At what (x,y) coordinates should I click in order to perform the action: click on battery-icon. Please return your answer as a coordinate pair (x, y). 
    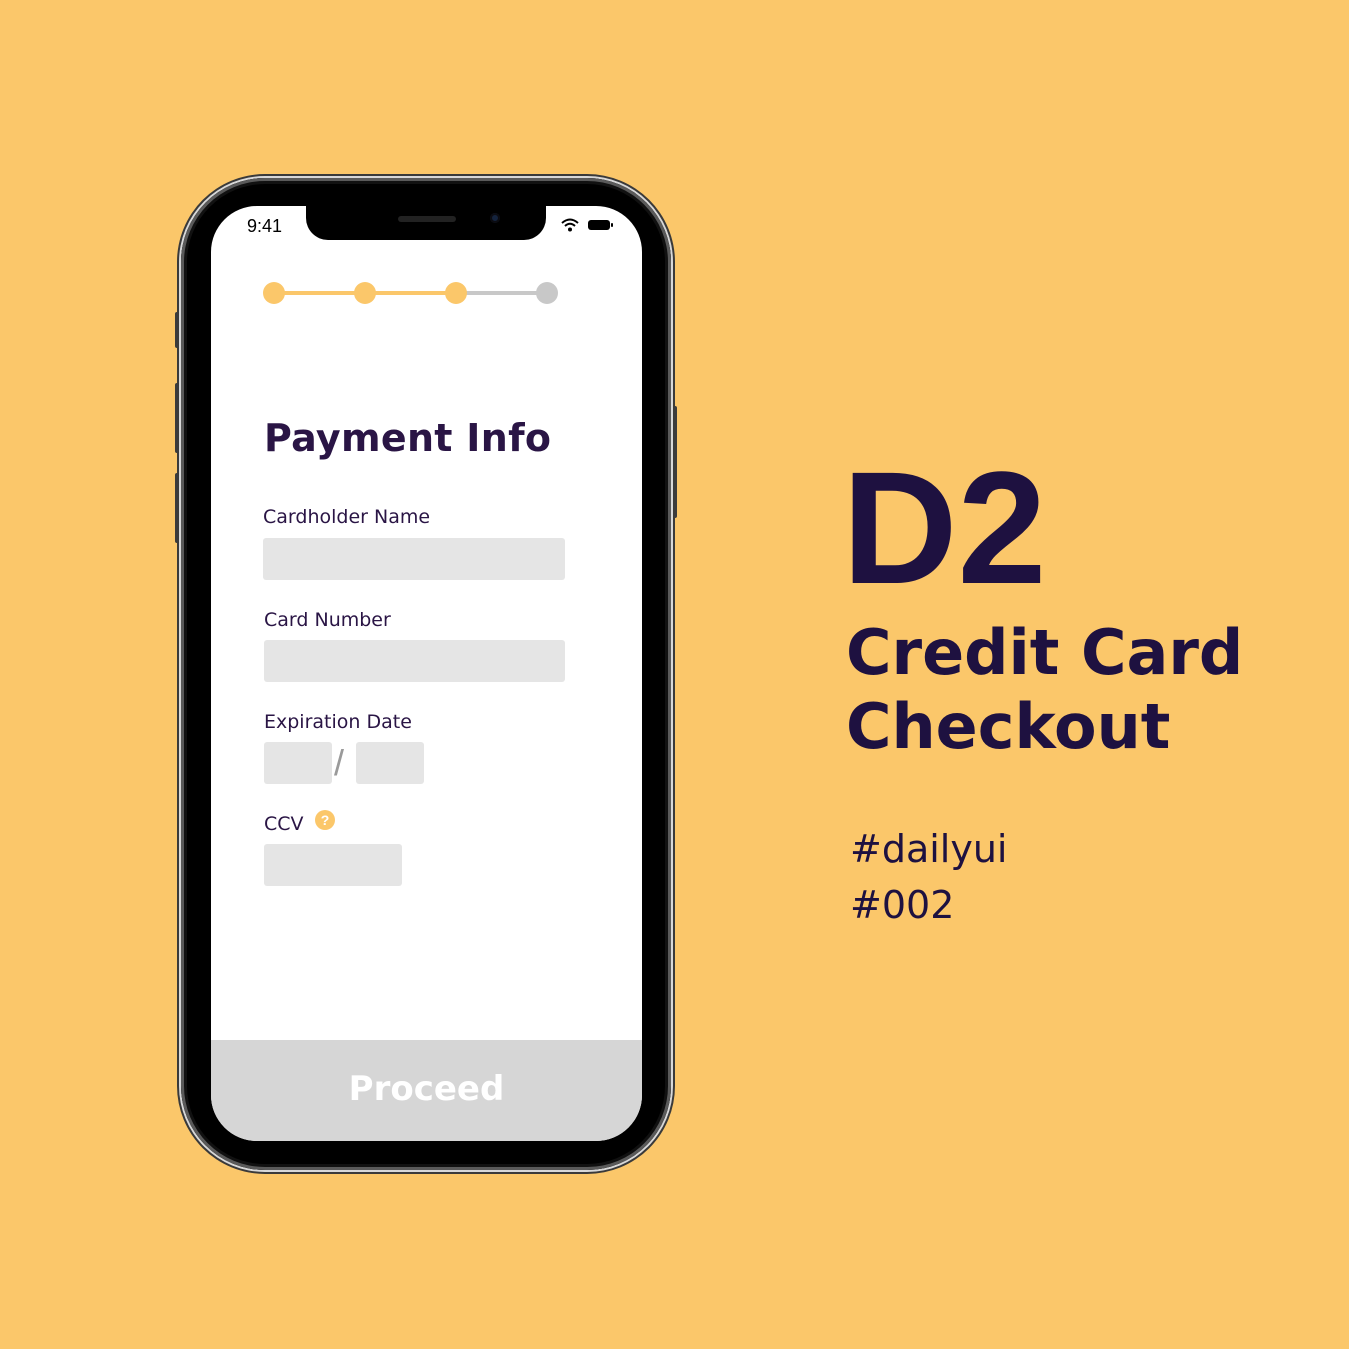
    Looking at the image, I should click on (600, 225).